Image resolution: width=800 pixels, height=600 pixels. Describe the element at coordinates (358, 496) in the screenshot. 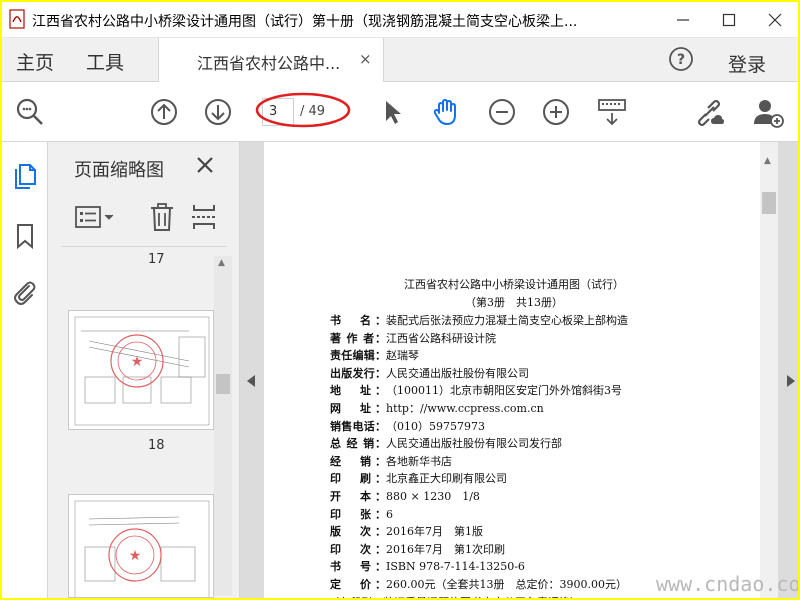

I see `copyright-row-label: 开 本：` at that location.